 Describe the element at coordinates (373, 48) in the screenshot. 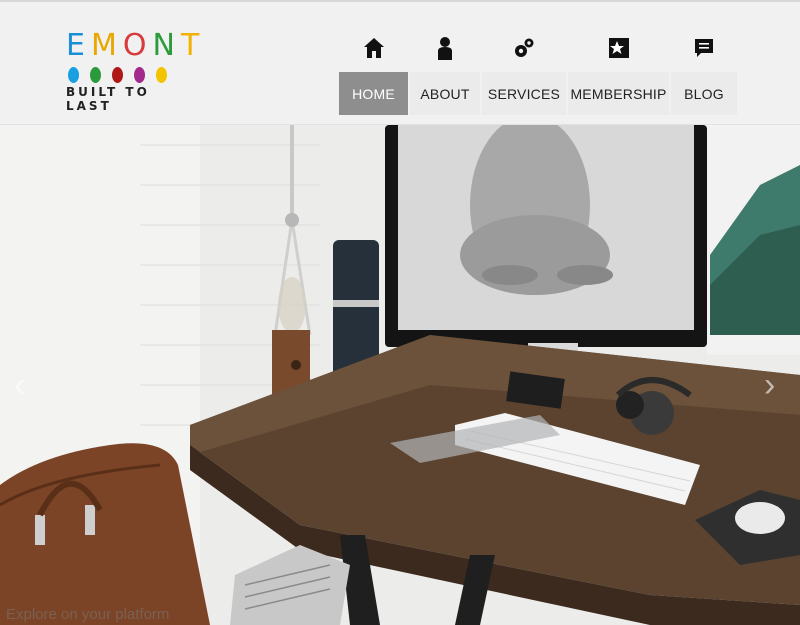

I see `home-icon` at that location.